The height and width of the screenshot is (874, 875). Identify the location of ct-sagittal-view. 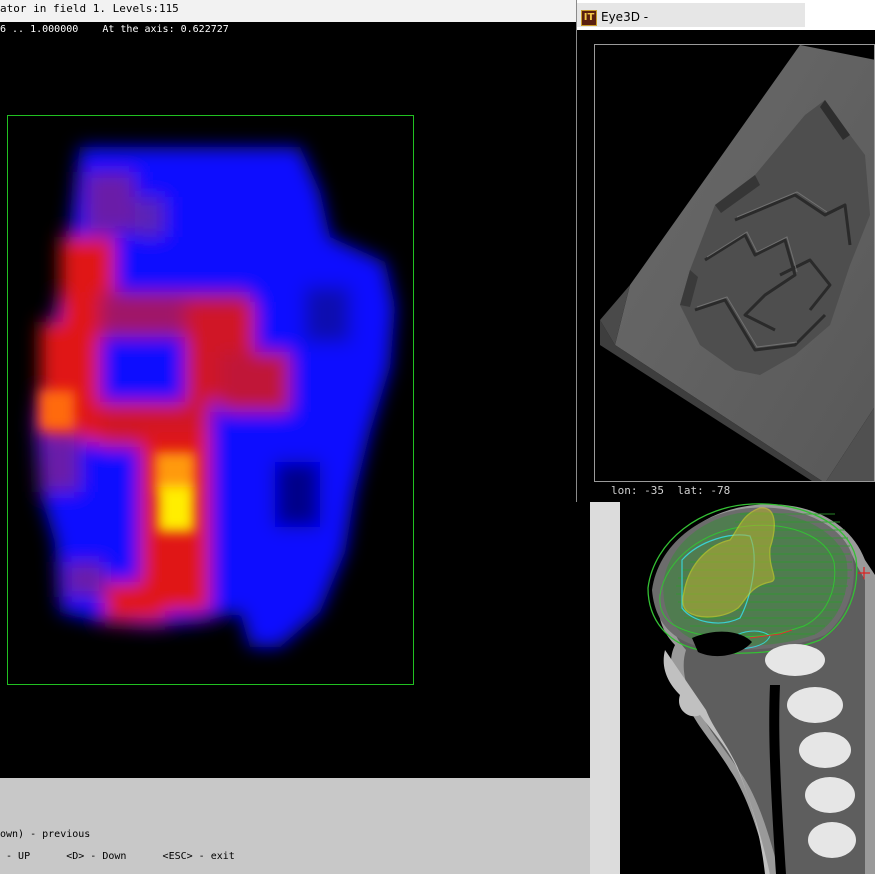
(747, 687).